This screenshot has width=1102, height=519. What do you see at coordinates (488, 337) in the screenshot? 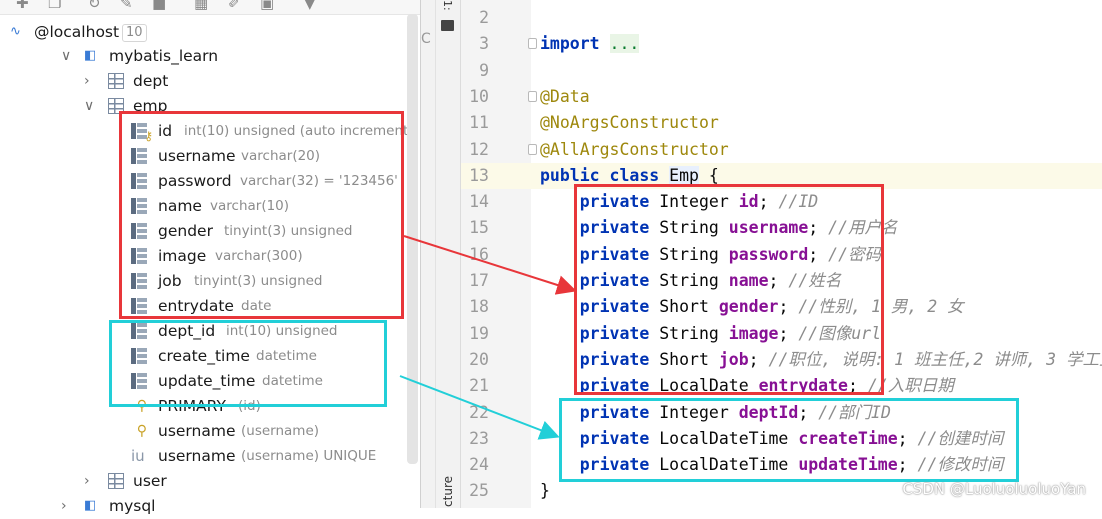
I see `annotation-arrows` at bounding box center [488, 337].